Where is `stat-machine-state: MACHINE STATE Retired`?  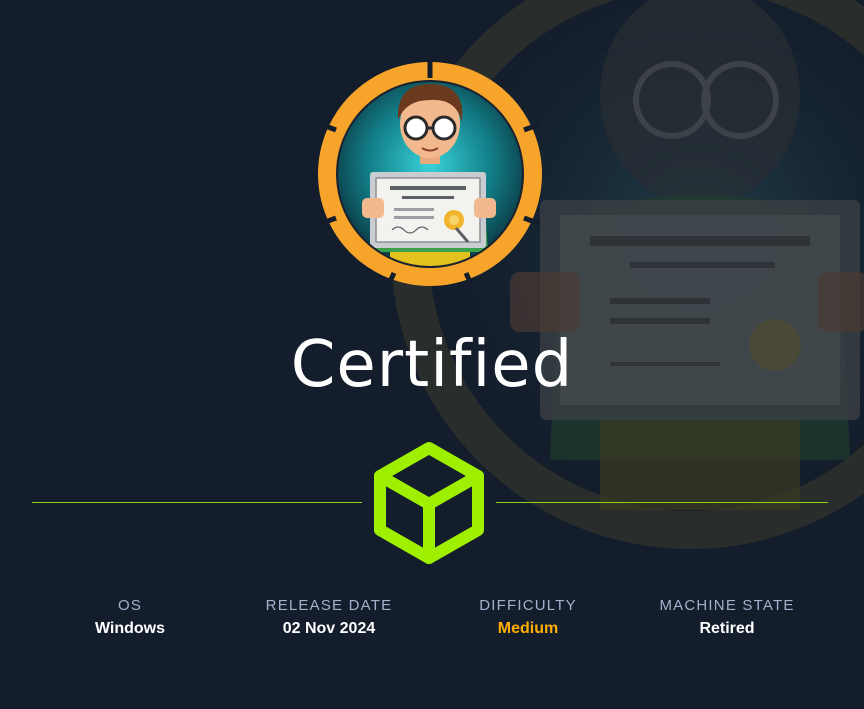
stat-machine-state: MACHINE STATE Retired is located at coordinates (727, 617).